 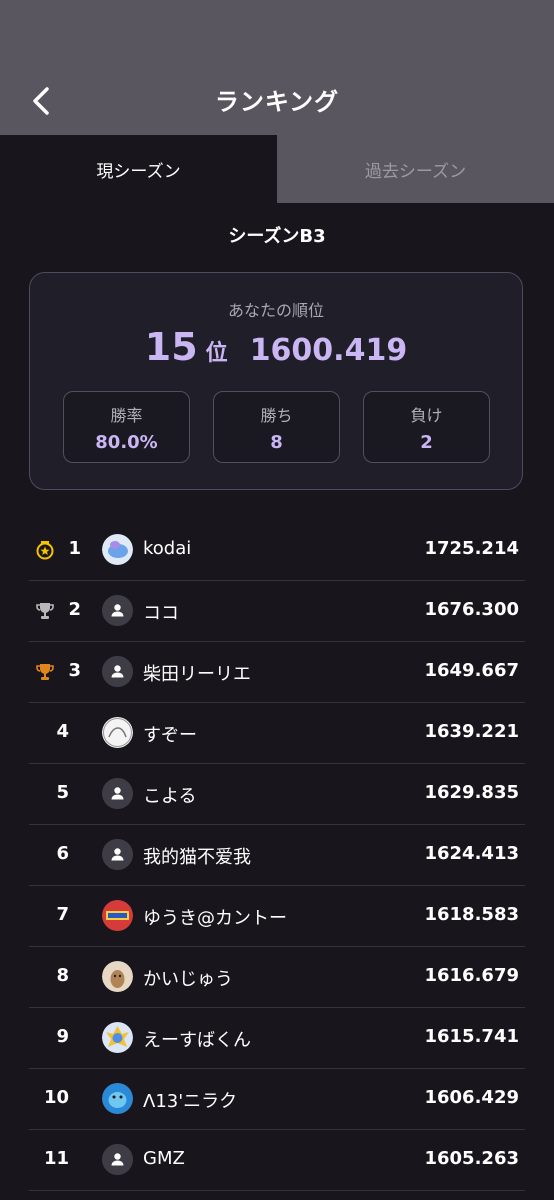 What do you see at coordinates (170, 796) in the screenshot?
I see `player-name: こよる` at bounding box center [170, 796].